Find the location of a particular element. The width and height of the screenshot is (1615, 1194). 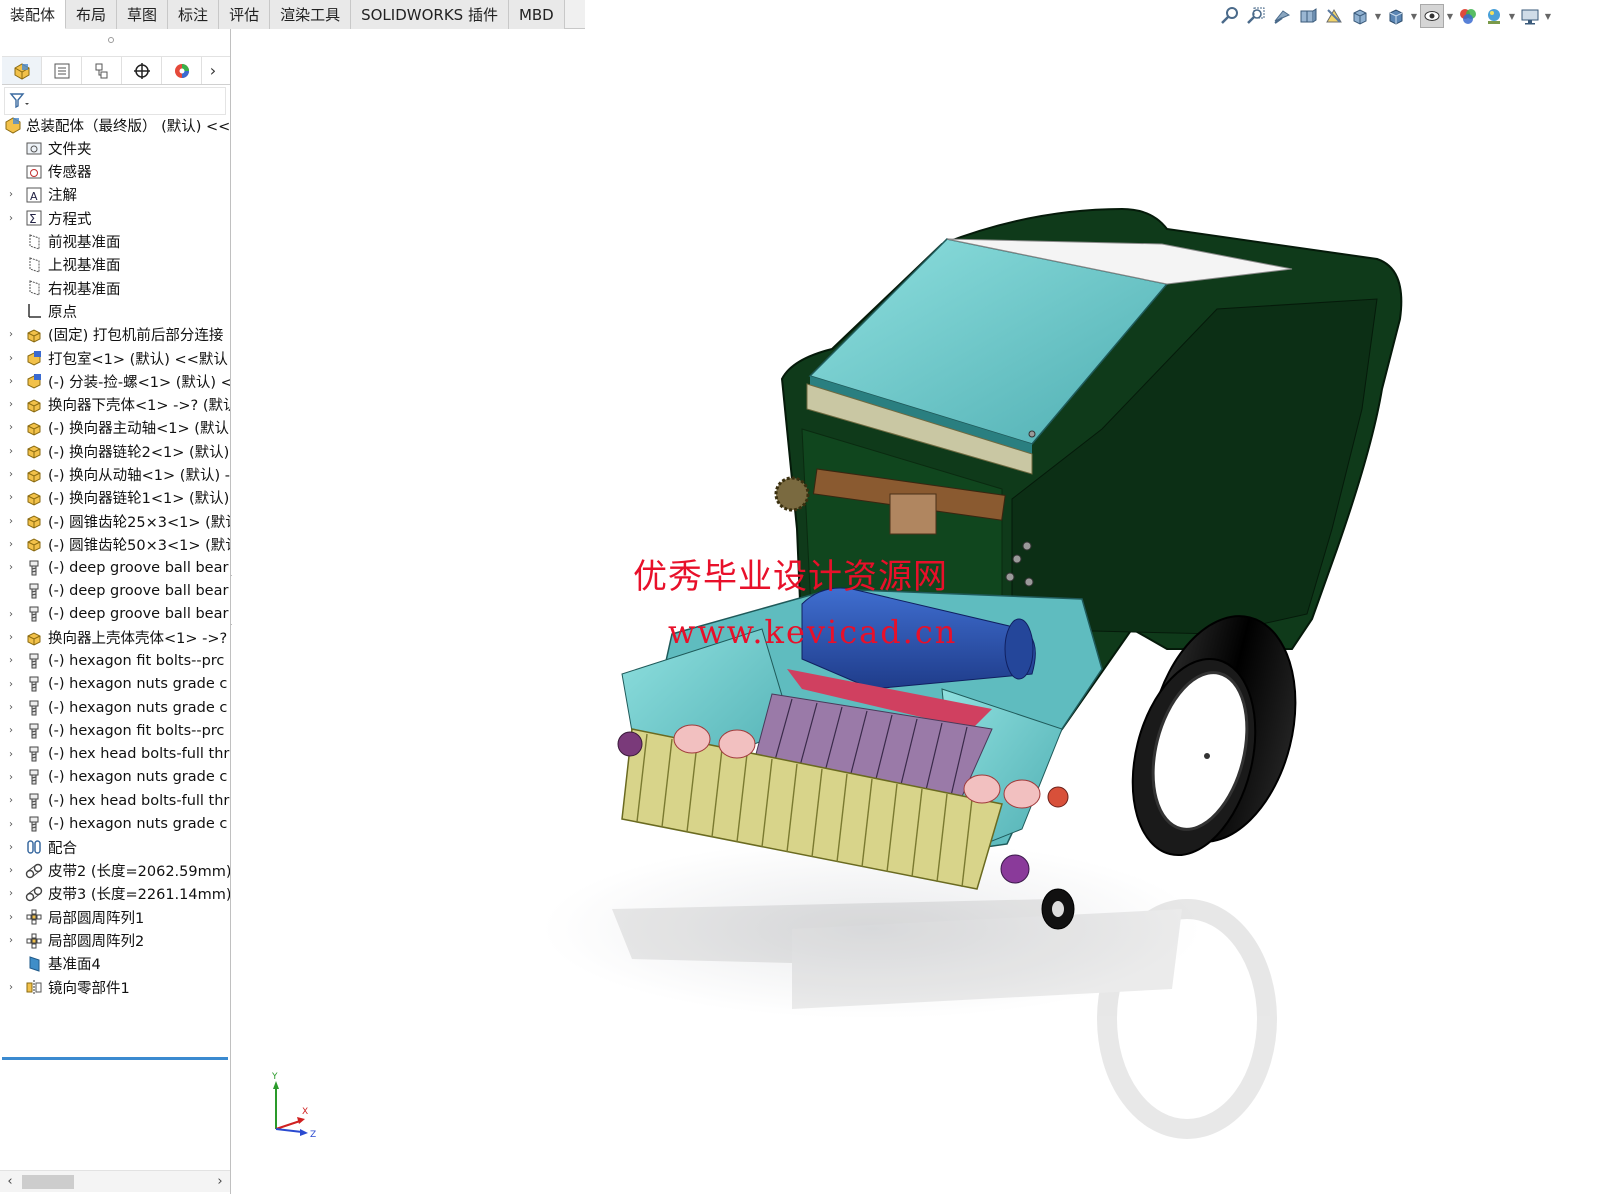

tree-item: › (-) 圆锥齿轮25×3<1> (默认 is located at coordinates (115, 521).